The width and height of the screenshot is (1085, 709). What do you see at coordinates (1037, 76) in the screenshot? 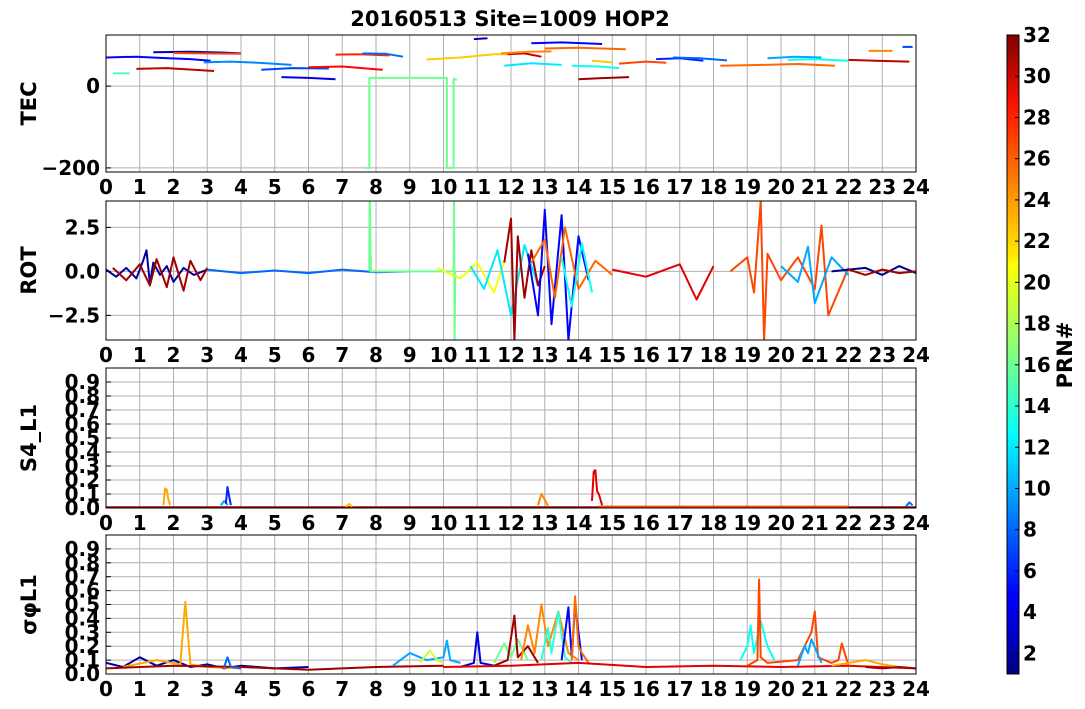
I see `colorbar-tick-label: 30` at bounding box center [1037, 76].